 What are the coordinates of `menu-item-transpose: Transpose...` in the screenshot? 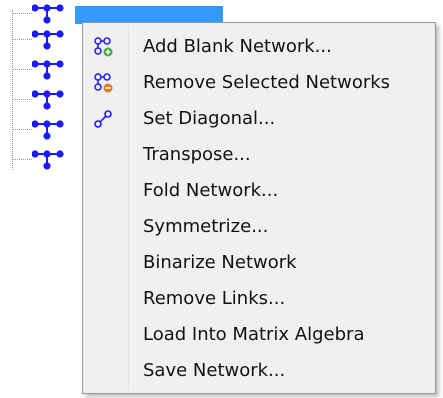 It's located at (259, 155).